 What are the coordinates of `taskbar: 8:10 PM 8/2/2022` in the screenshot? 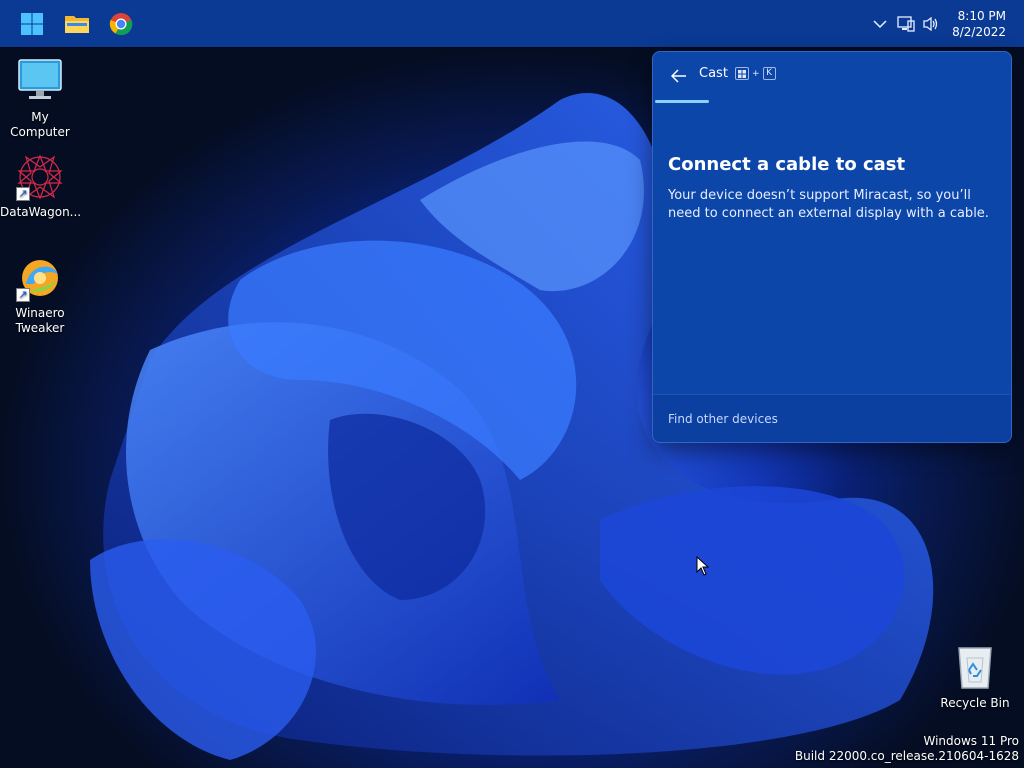 It's located at (512, 23).